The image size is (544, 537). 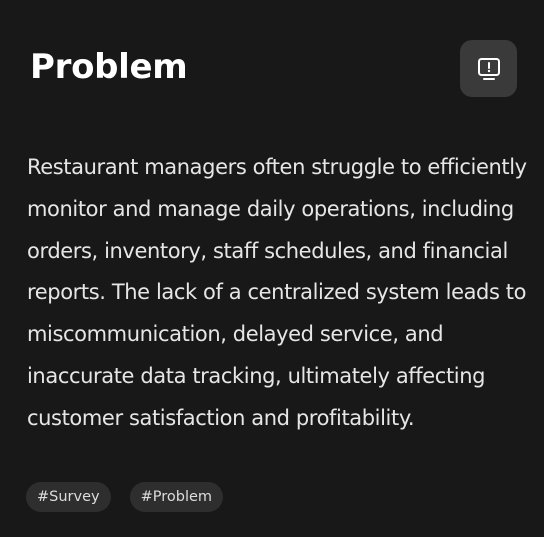 What do you see at coordinates (109, 67) in the screenshot?
I see `card-title: Problem` at bounding box center [109, 67].